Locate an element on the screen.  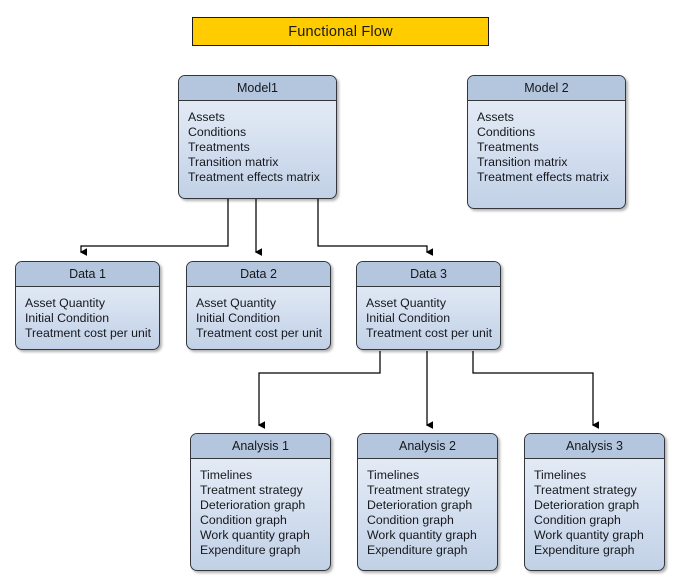
node-analysis2-header: Analysis 2 is located at coordinates (427, 446).